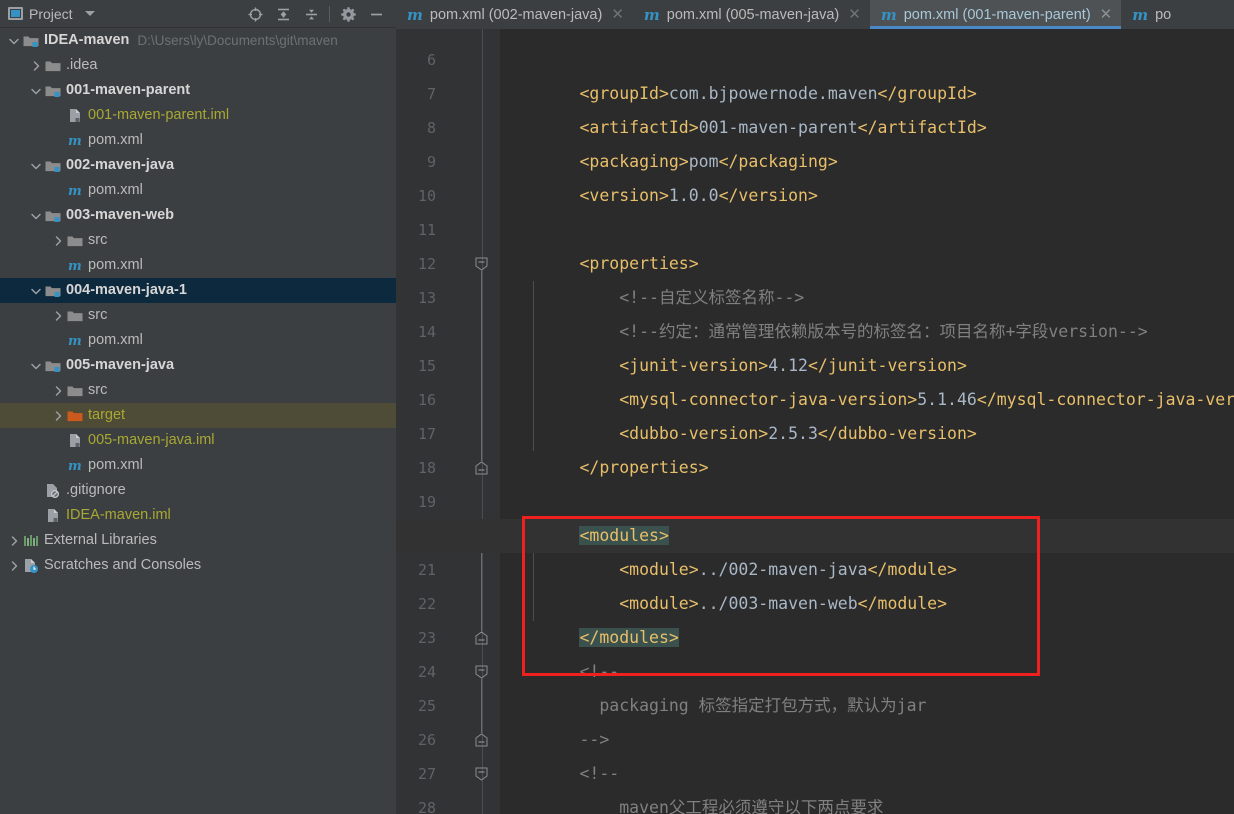 The width and height of the screenshot is (1234, 814). I want to click on editor-tab-3: m po, so click(1150, 14).